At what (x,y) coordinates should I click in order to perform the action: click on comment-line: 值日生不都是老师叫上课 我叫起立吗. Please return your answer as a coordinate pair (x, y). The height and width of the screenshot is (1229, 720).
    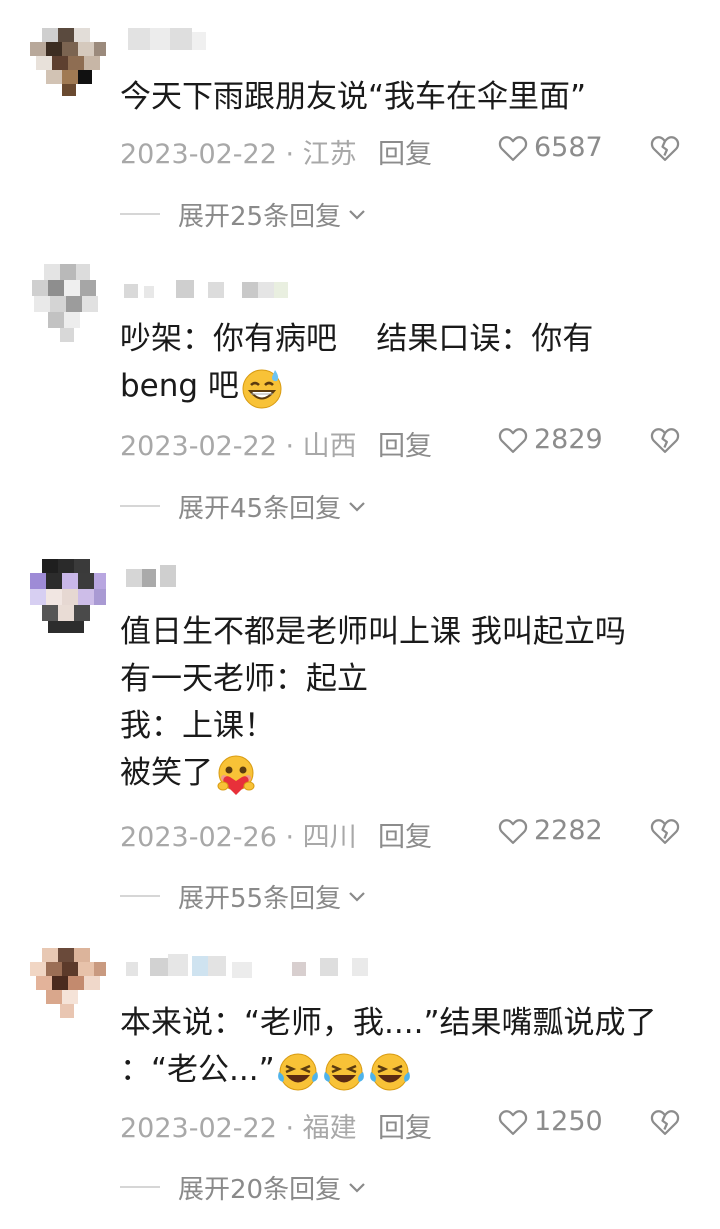
    Looking at the image, I should click on (373, 632).